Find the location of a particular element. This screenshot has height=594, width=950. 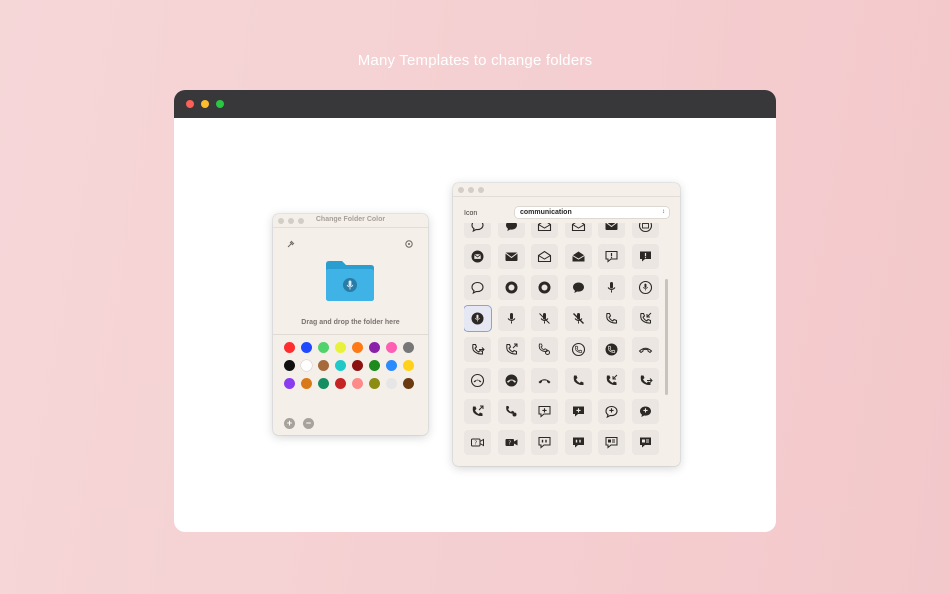

remove-color-button: − is located at coordinates (308, 423).